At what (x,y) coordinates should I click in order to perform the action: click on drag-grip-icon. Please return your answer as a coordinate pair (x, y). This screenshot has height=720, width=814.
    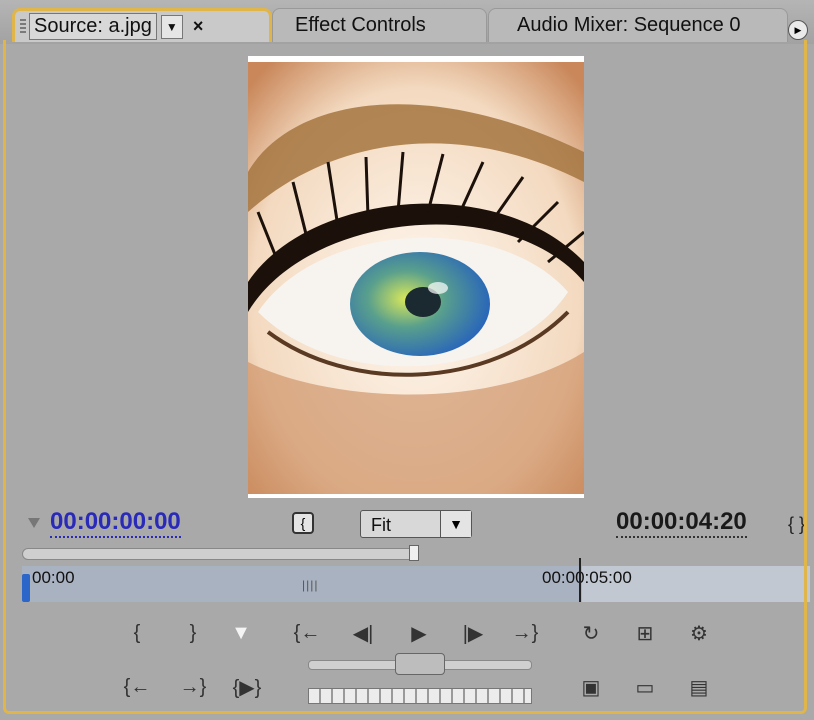
    Looking at the image, I should click on (23, 26).